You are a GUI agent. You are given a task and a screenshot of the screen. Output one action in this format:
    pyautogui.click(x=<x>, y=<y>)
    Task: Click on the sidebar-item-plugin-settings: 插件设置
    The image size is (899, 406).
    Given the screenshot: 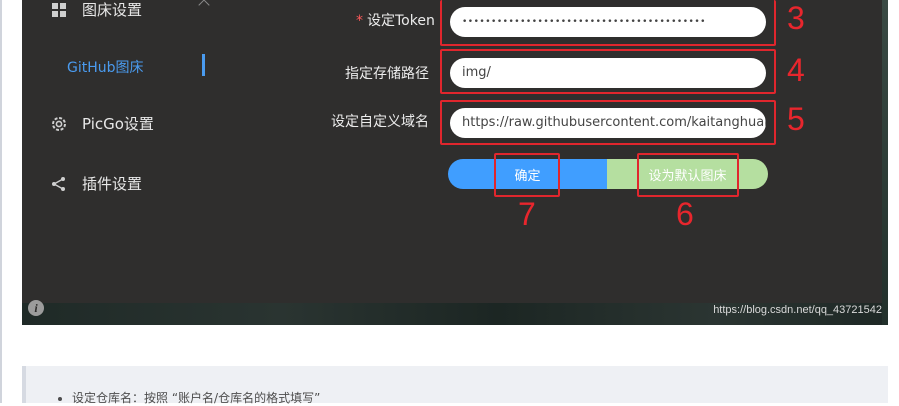 What is the action you would take?
    pyautogui.click(x=96, y=183)
    